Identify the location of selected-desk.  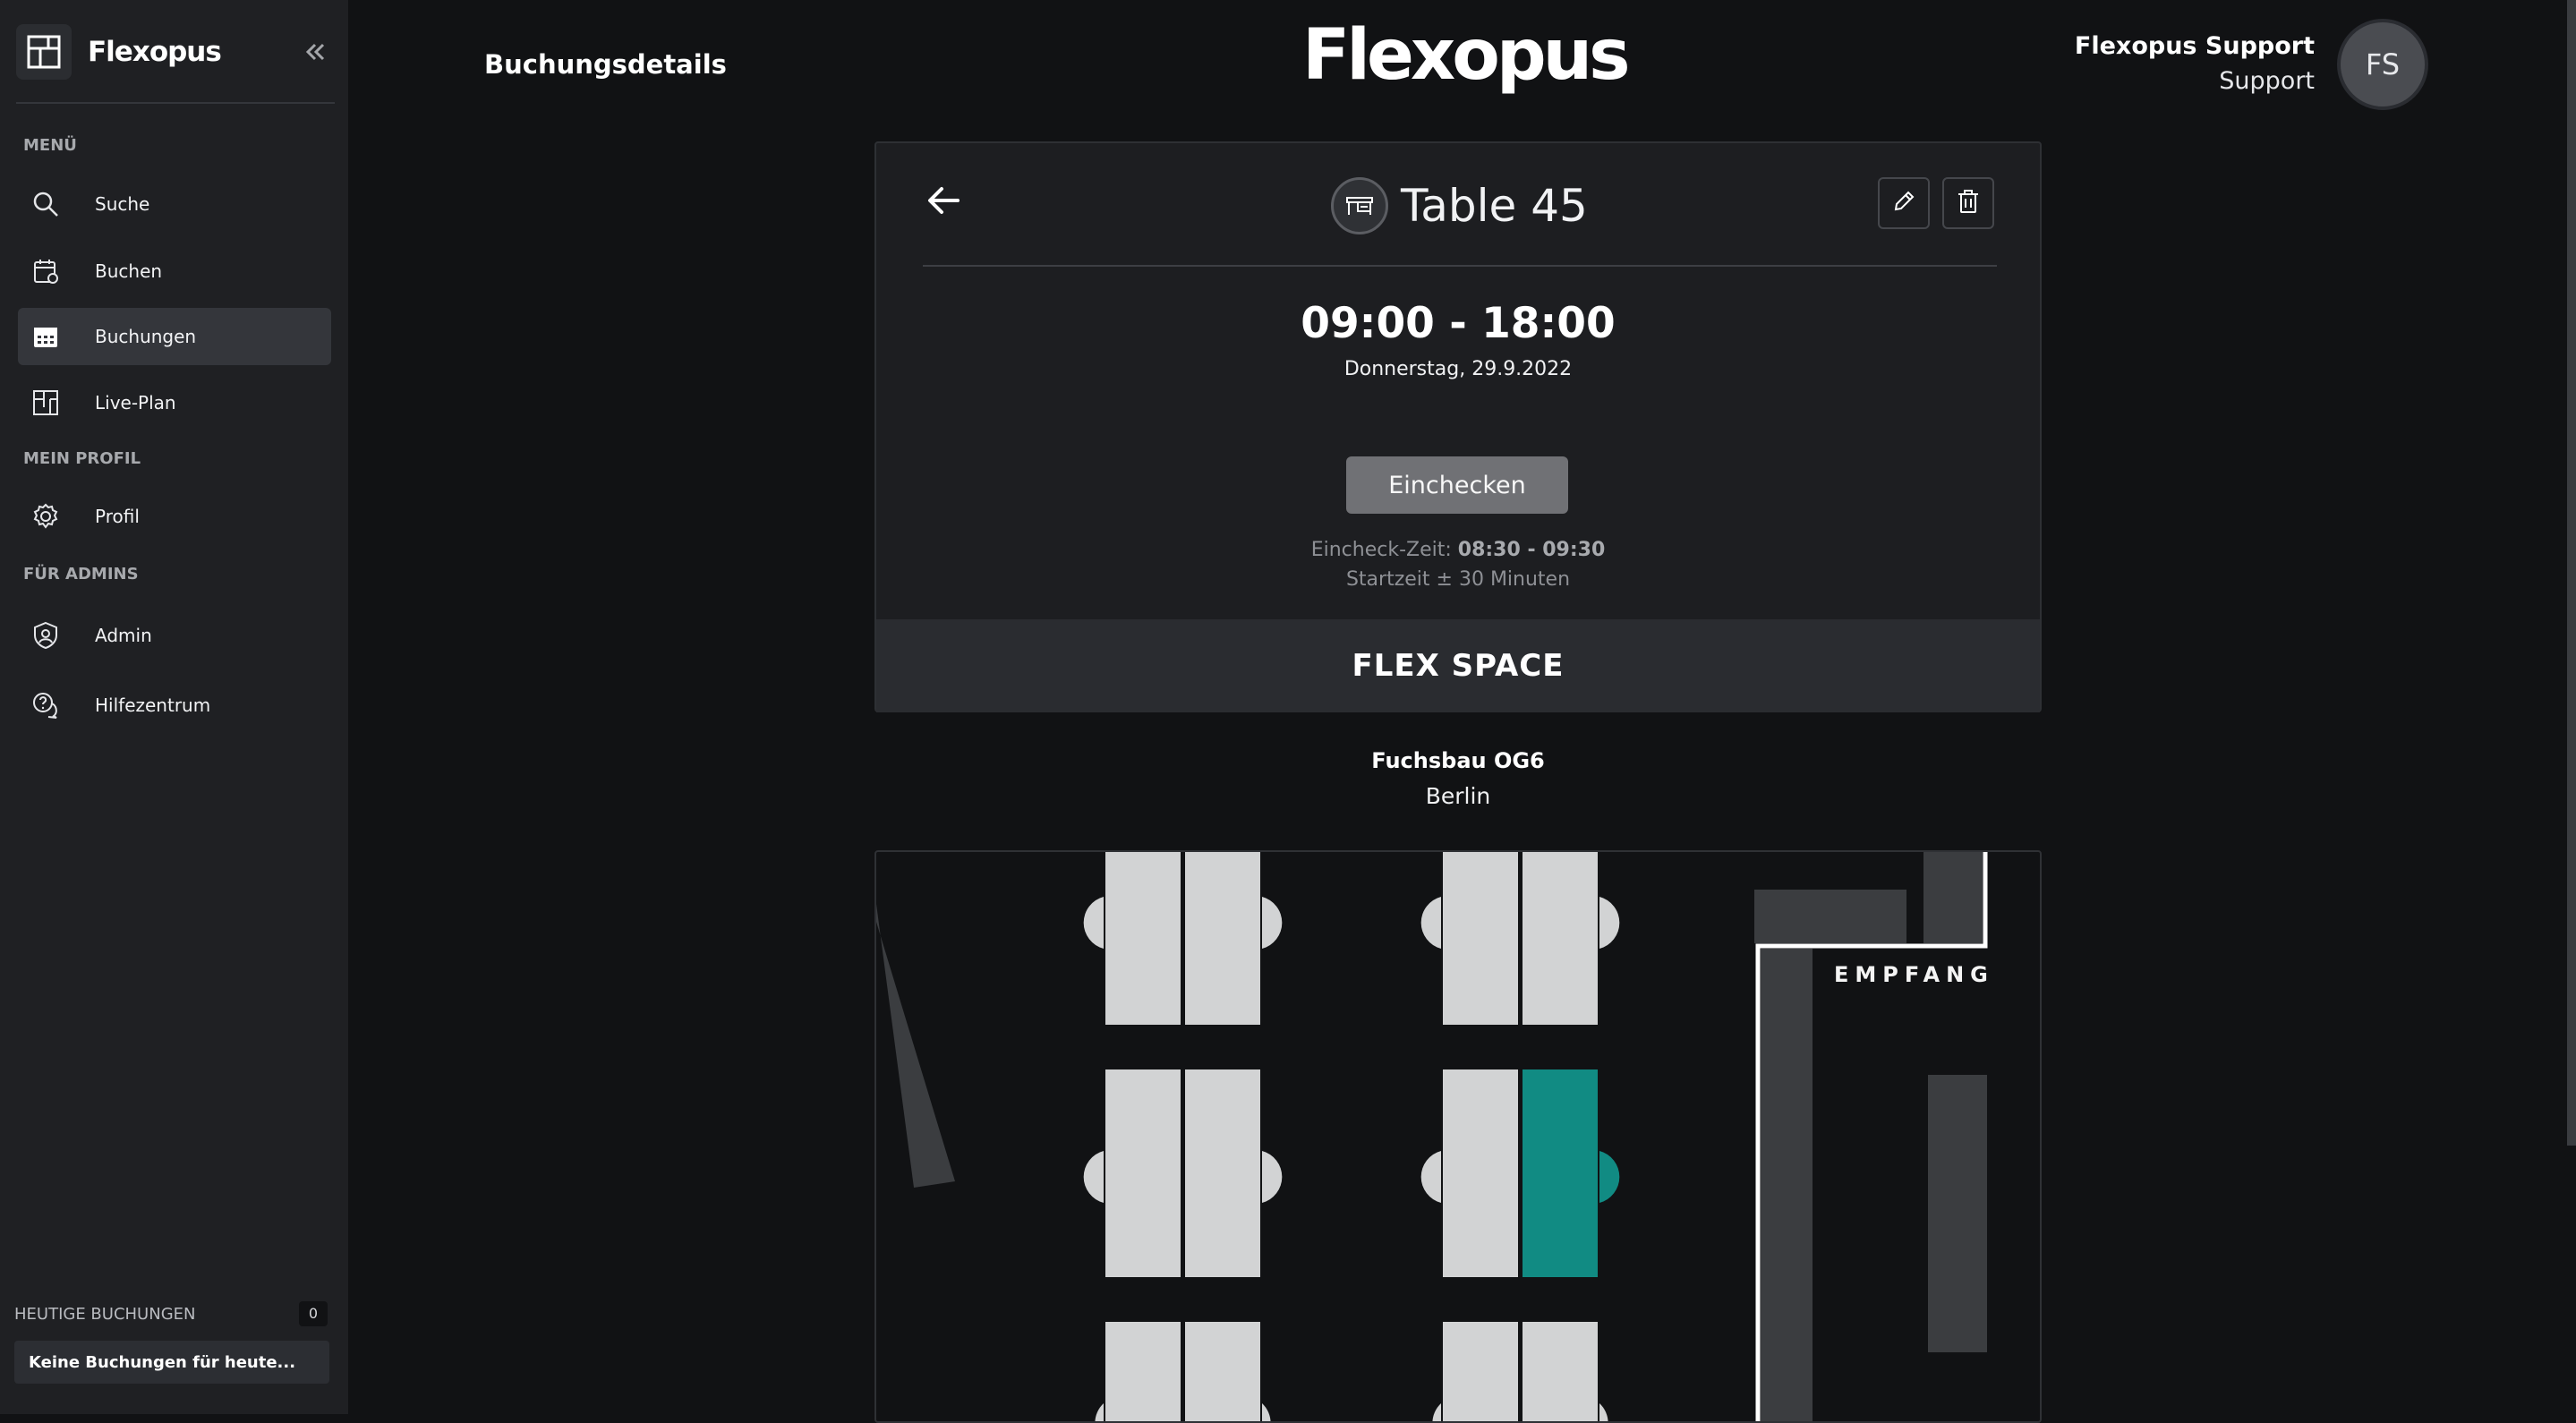
(1571, 1173).